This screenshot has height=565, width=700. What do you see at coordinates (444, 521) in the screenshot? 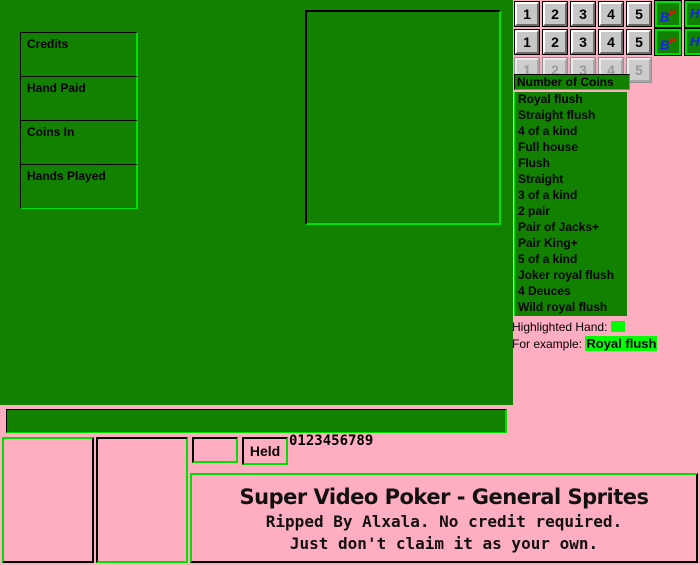
I see `credit-line-2: Ripped By Alxala. No credit required.` at bounding box center [444, 521].